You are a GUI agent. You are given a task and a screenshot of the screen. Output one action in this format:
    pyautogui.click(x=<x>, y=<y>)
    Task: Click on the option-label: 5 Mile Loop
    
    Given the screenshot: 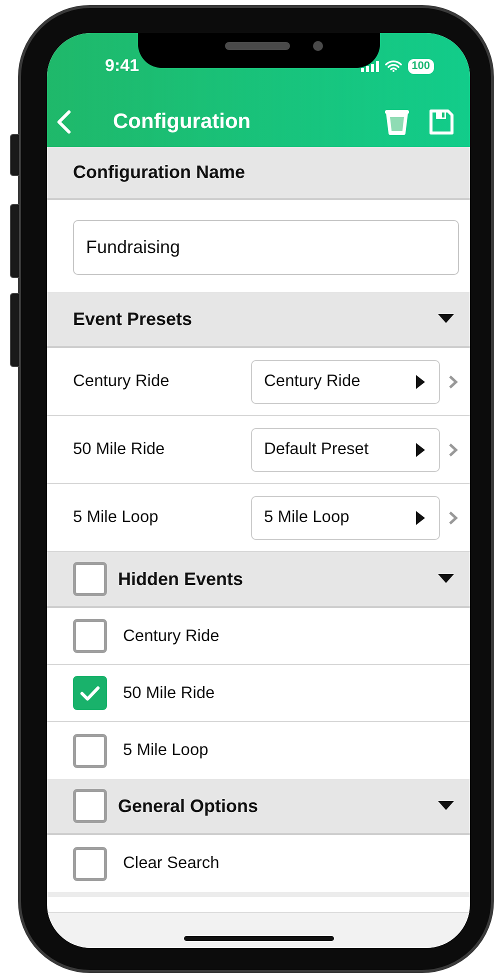 What is the action you would take?
    pyautogui.click(x=165, y=750)
    